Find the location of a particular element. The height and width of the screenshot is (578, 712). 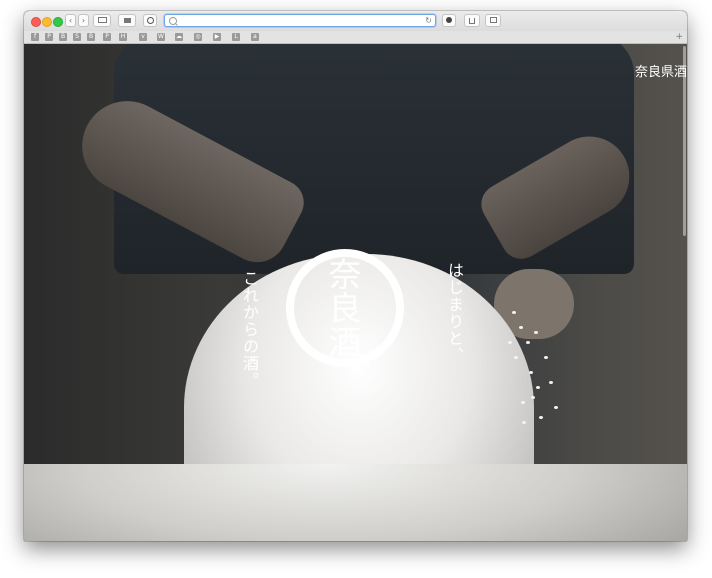

sidebar-button is located at coordinates (102, 20).